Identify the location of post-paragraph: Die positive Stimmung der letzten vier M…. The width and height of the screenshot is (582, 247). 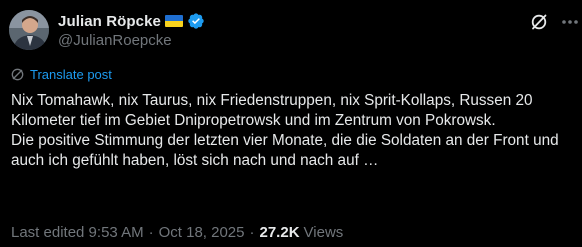
(285, 150).